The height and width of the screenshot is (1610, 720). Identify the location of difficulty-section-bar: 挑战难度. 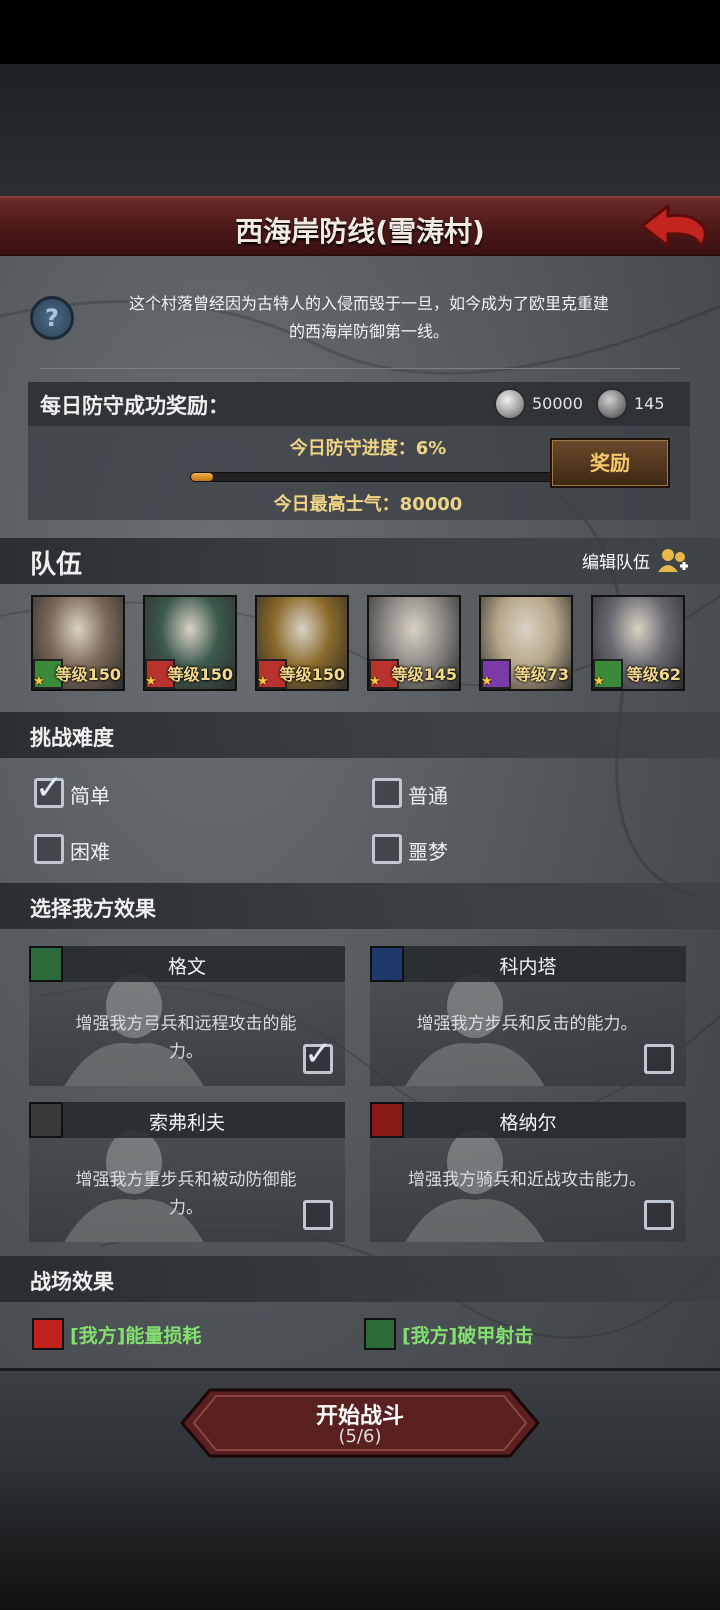
(360, 735).